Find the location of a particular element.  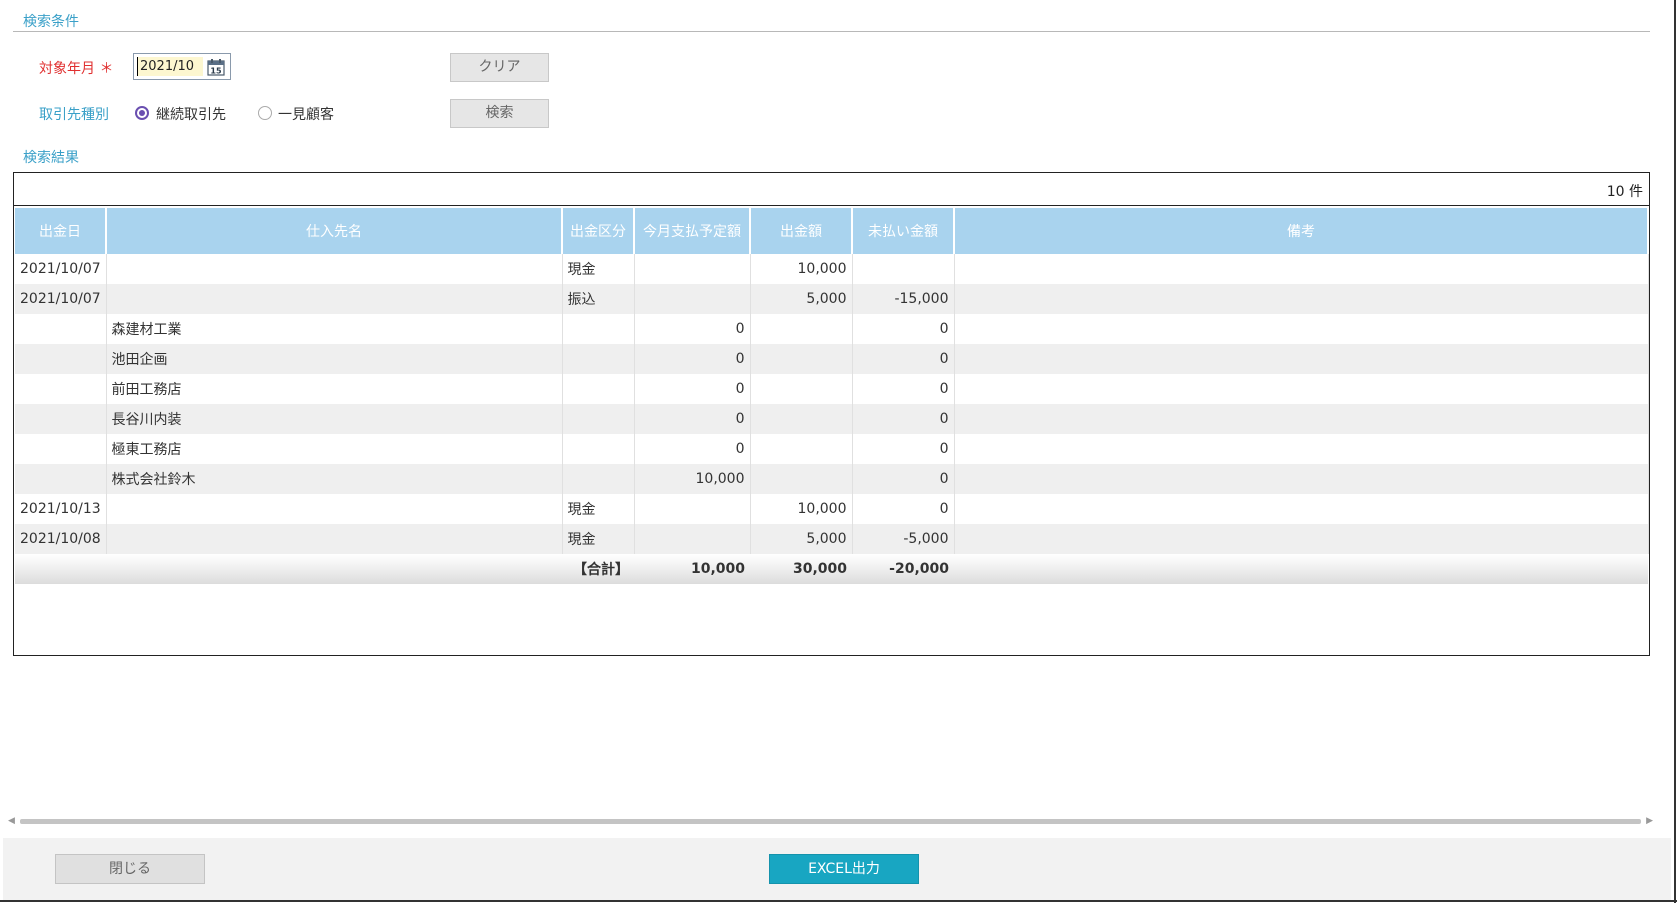

column-header-paid: 出金額 is located at coordinates (801, 231).